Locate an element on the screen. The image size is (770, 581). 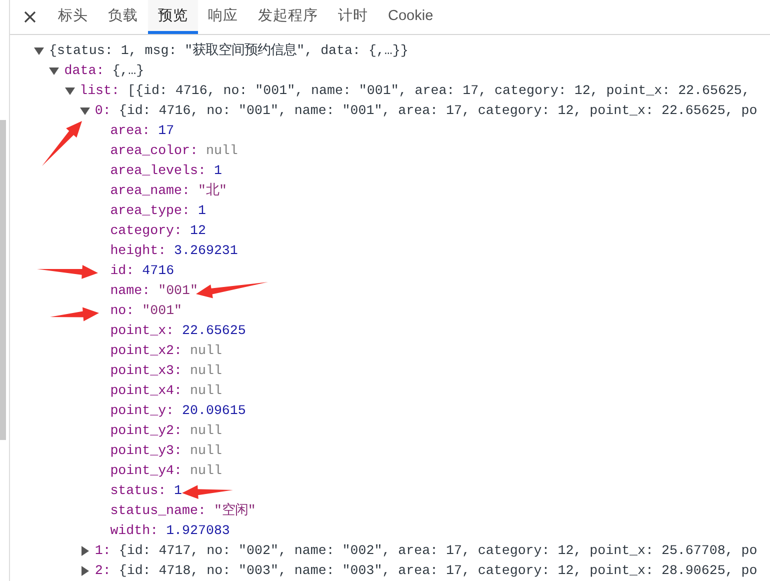
tab: 计时 is located at coordinates (353, 17).